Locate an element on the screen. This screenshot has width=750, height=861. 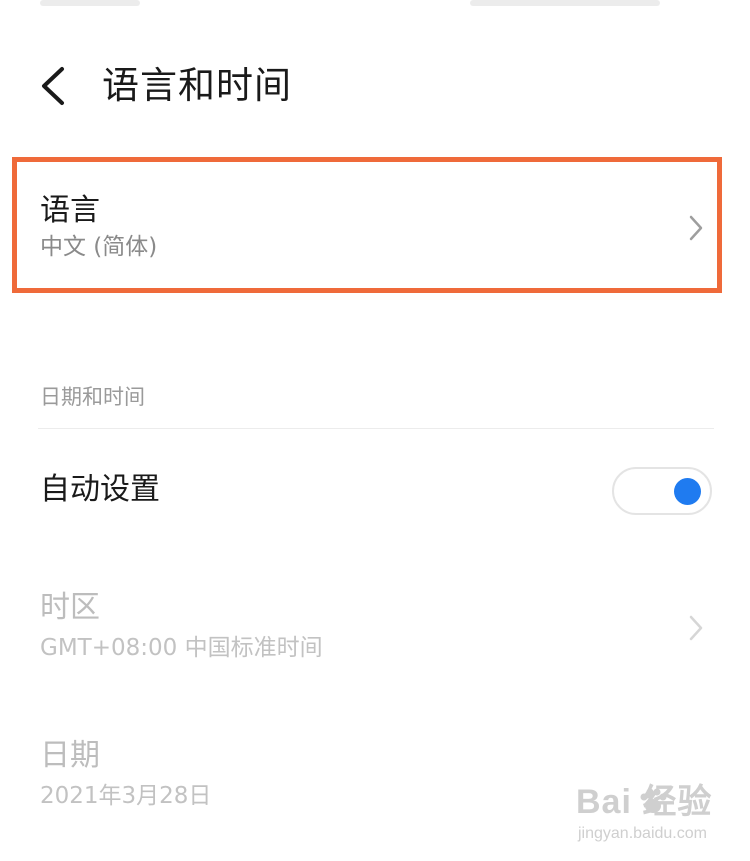
language-title: 语言 is located at coordinates (70, 210).